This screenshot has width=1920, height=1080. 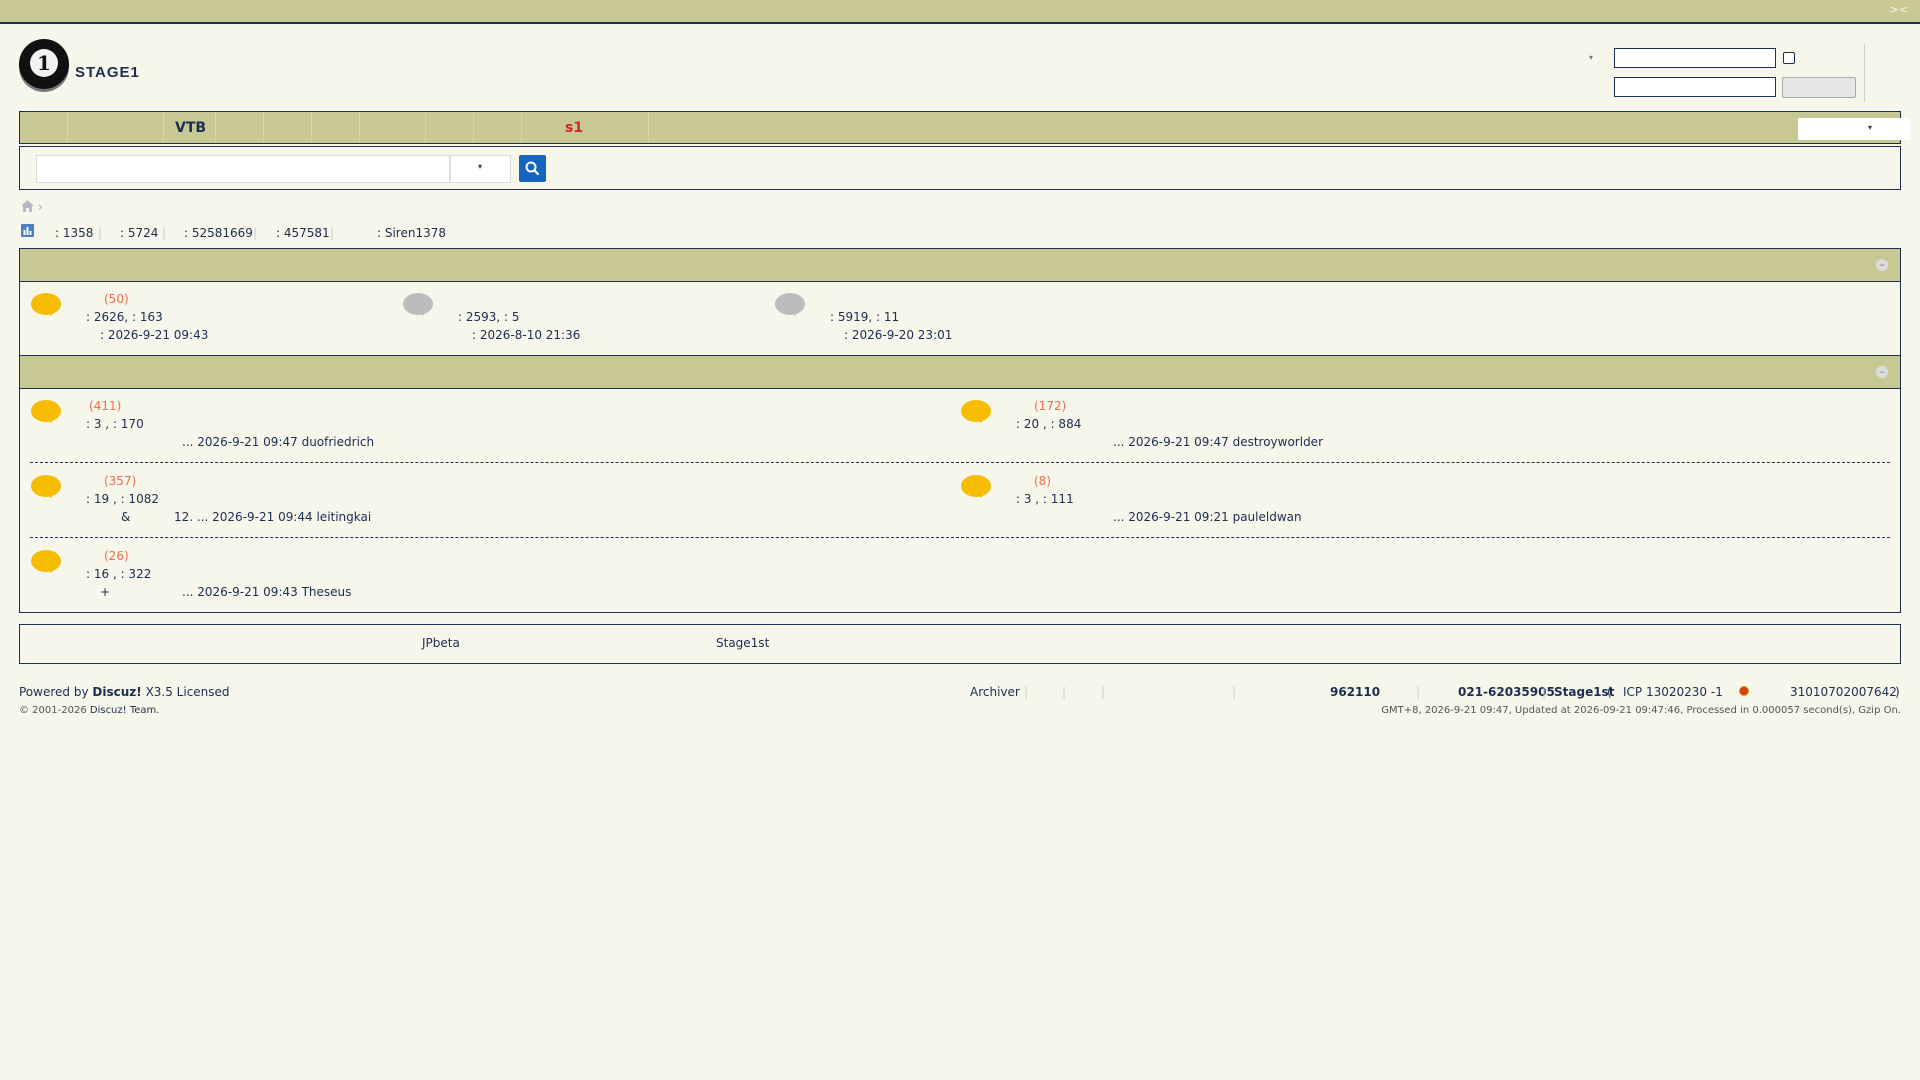 I want to click on search-button, so click(x=532, y=168).